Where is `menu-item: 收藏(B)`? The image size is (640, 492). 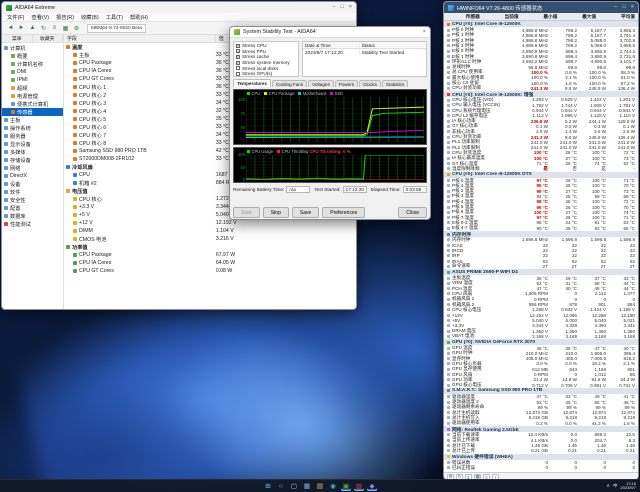 menu-item: 收藏(B) is located at coordinates (90, 17).